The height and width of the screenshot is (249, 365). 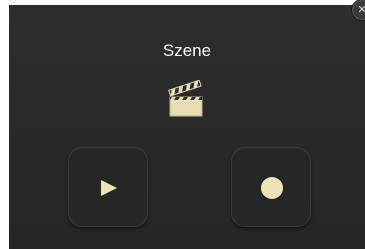 I want to click on play-icon, so click(x=109, y=188).